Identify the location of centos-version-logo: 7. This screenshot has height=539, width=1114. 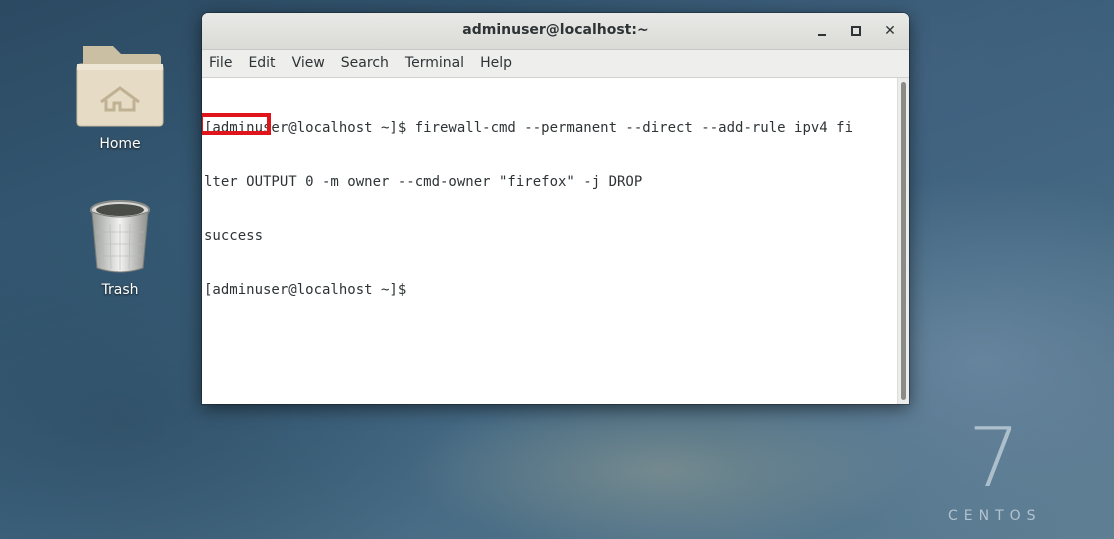
(994, 458).